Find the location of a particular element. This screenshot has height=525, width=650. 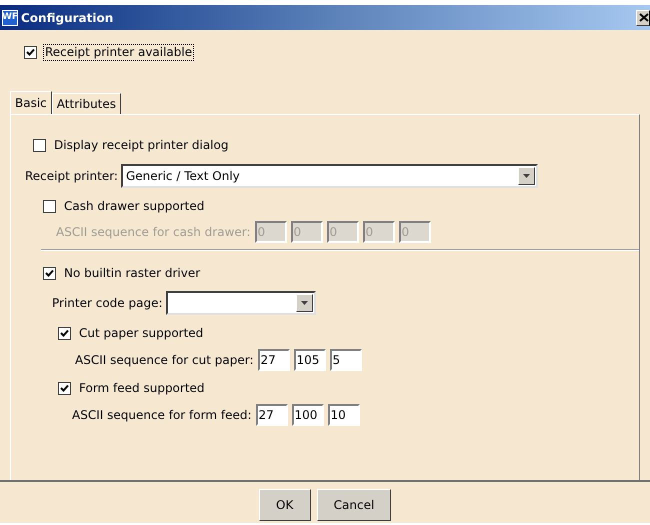

field-label: Receipt printer: is located at coordinates (71, 176).